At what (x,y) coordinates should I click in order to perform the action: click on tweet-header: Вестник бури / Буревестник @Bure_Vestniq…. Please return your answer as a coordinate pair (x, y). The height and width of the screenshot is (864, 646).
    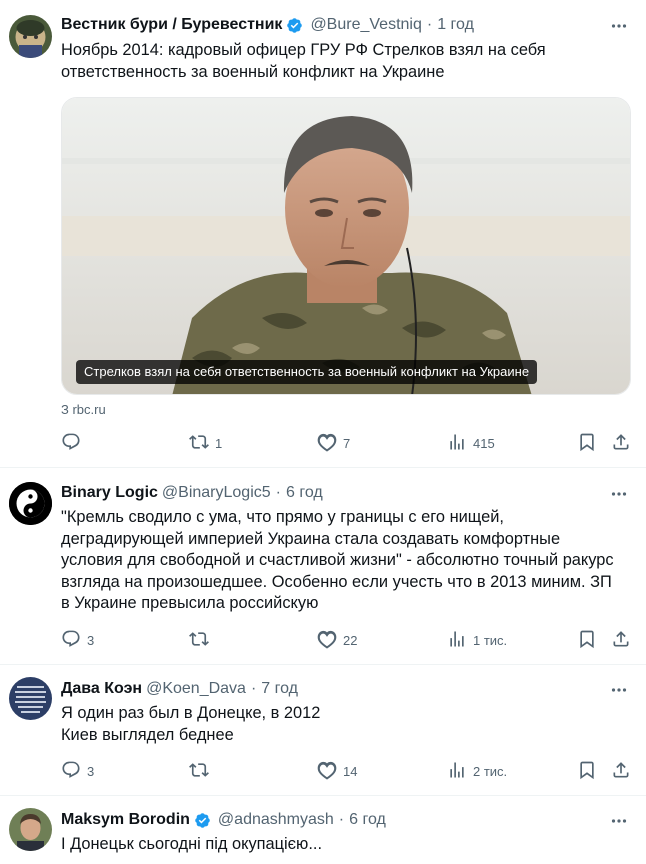
    Looking at the image, I should click on (267, 25).